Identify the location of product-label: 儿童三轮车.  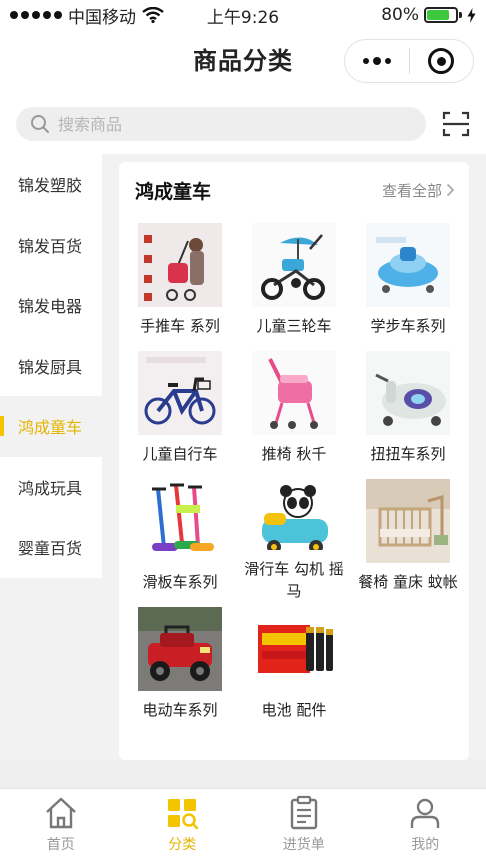
(294, 326).